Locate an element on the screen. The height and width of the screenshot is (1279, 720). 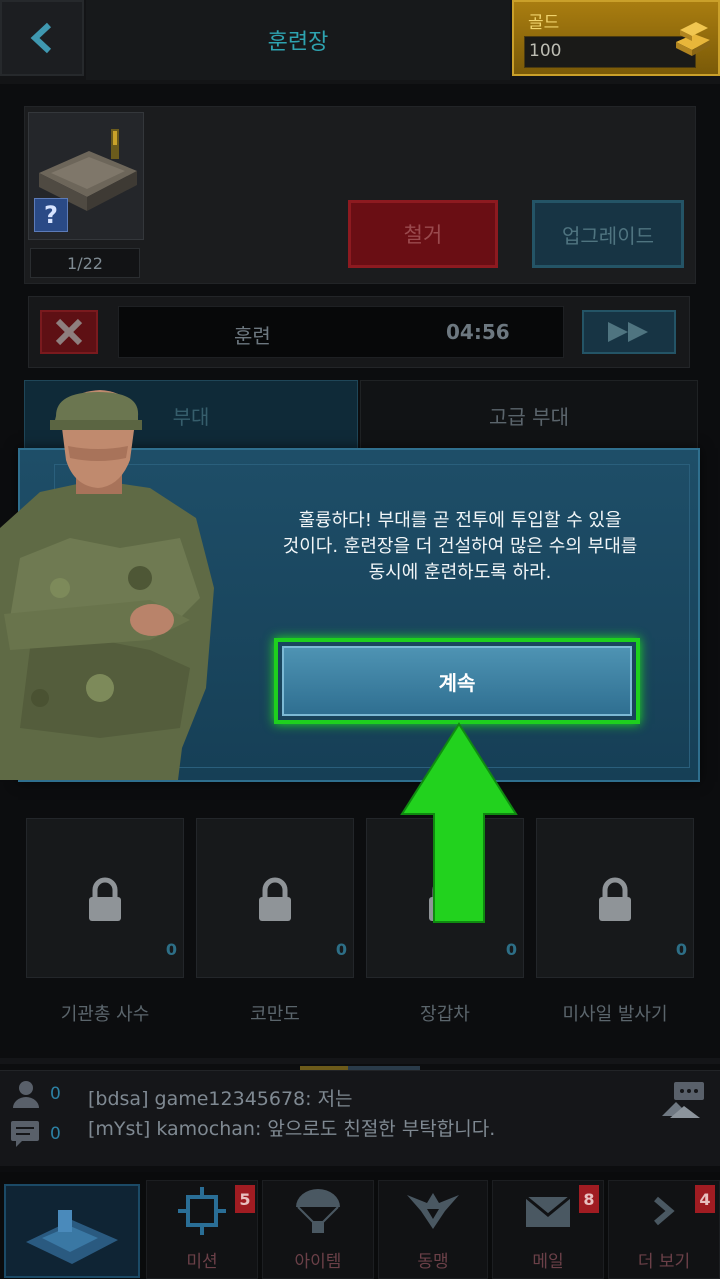
upgrade-button: 업그레이드 is located at coordinates (608, 234).